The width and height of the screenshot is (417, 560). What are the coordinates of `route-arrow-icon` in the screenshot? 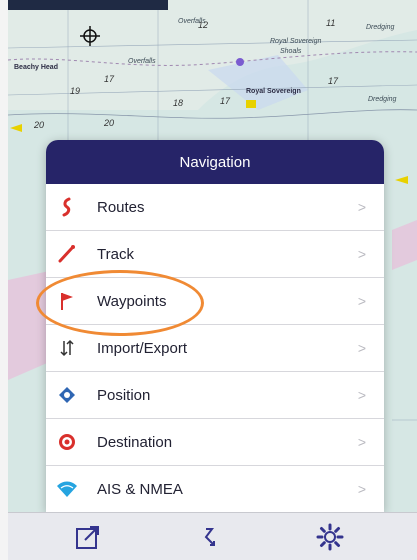 It's located at (209, 537).